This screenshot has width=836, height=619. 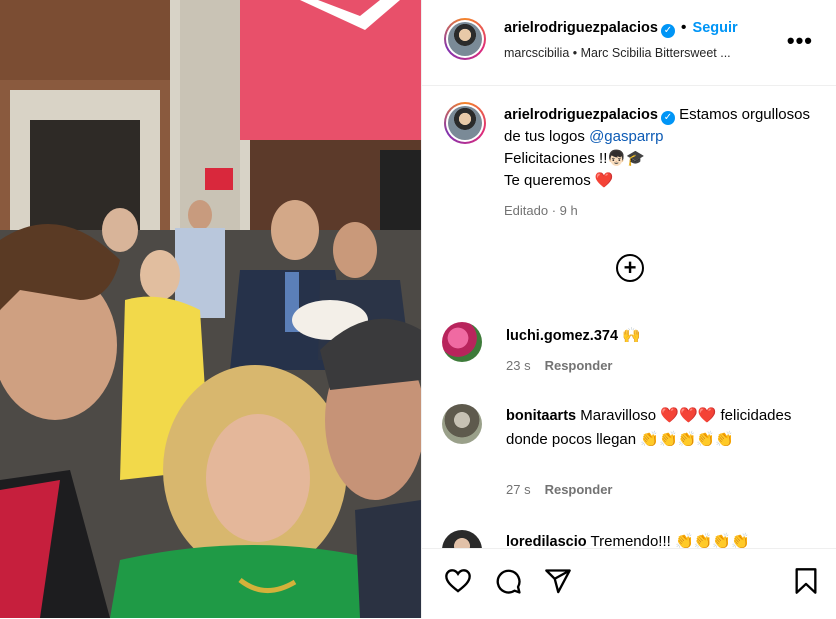 What do you see at coordinates (806, 581) in the screenshot?
I see `bookmark-icon` at bounding box center [806, 581].